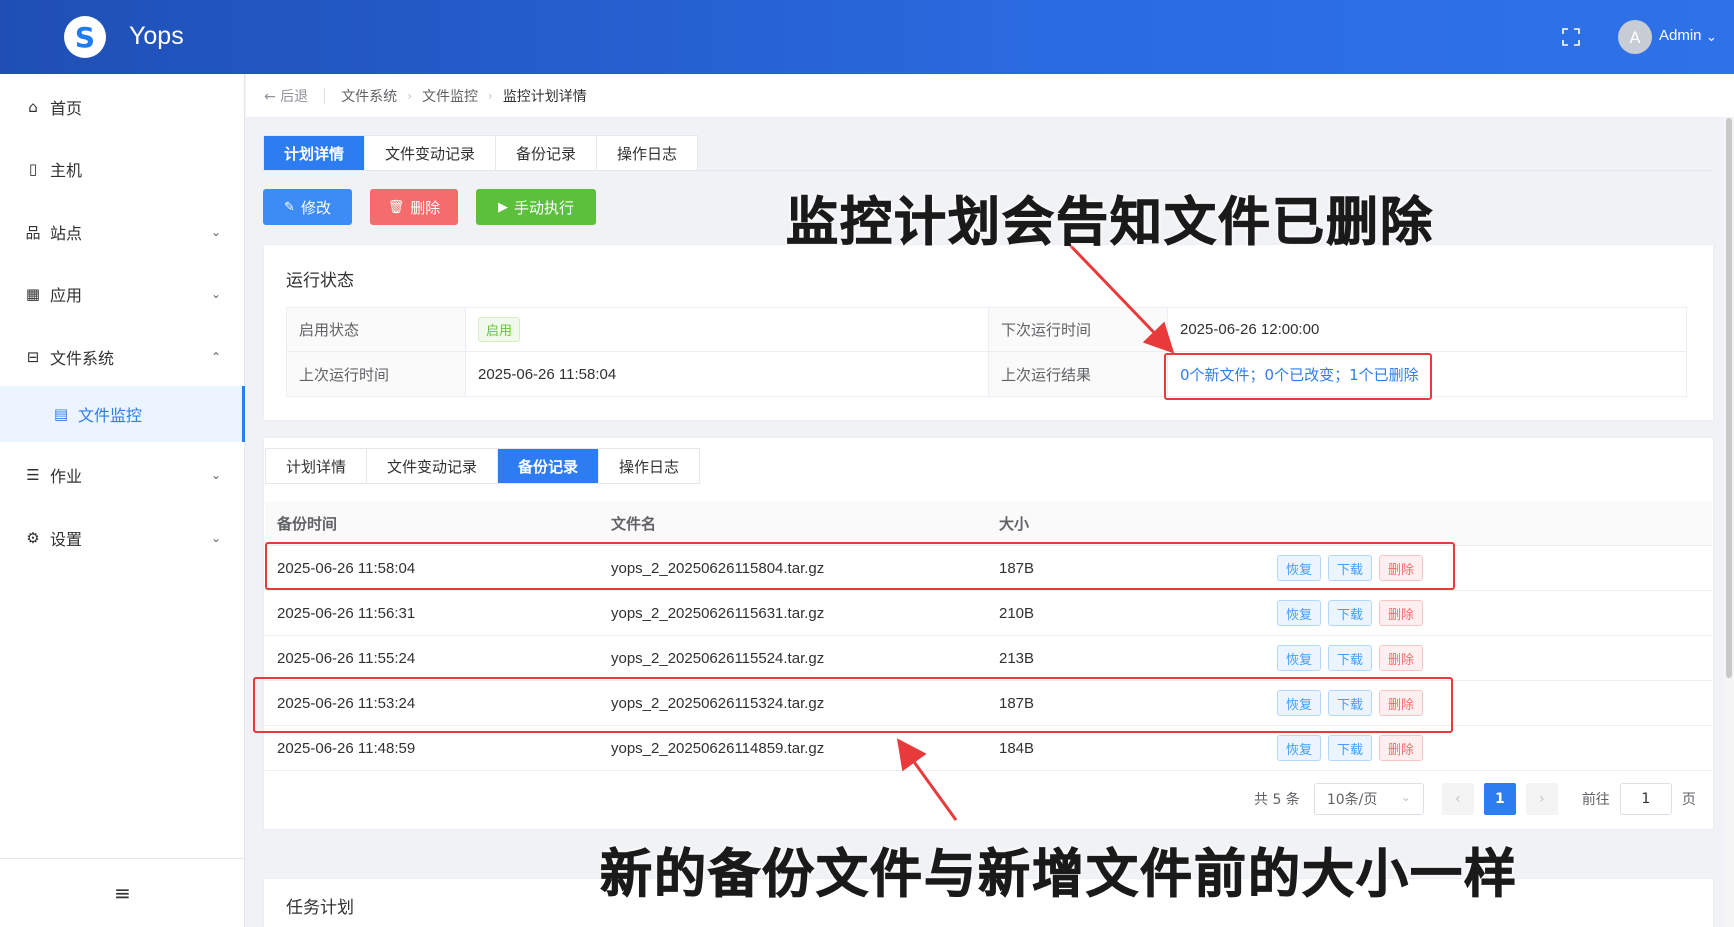 The height and width of the screenshot is (927, 1734). Describe the element at coordinates (1110, 223) in the screenshot. I see `annotation-top: 监控计划会告知文件已删除` at that location.